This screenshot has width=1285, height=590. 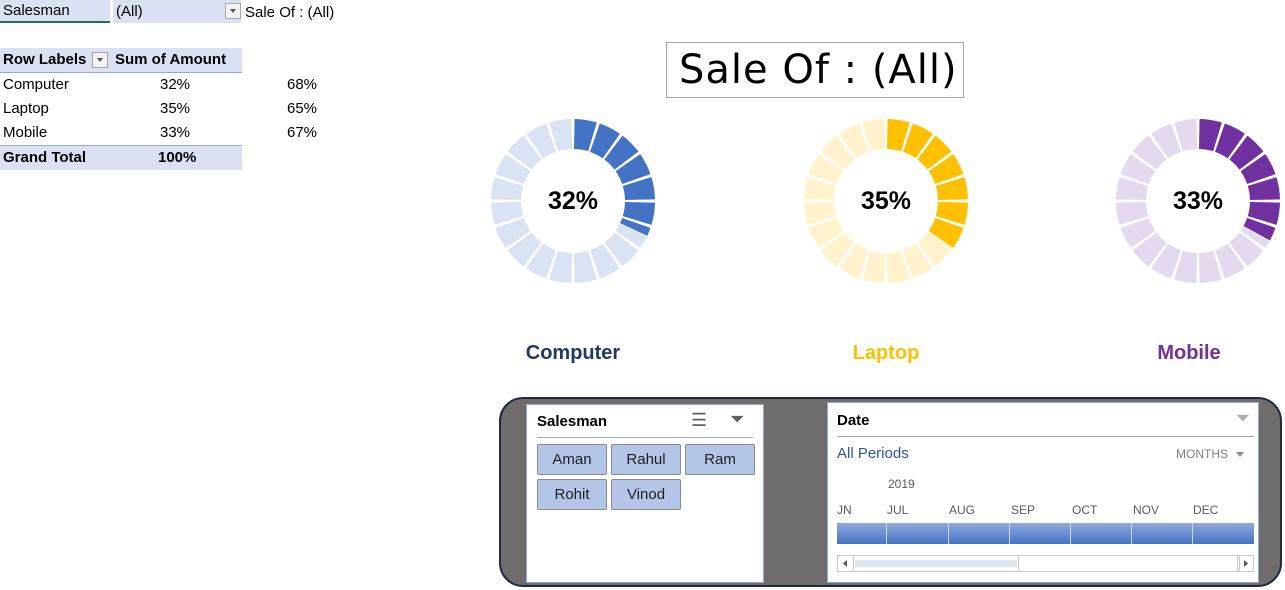 What do you see at coordinates (36, 10) in the screenshot?
I see `filter-field-label: Salesman` at bounding box center [36, 10].